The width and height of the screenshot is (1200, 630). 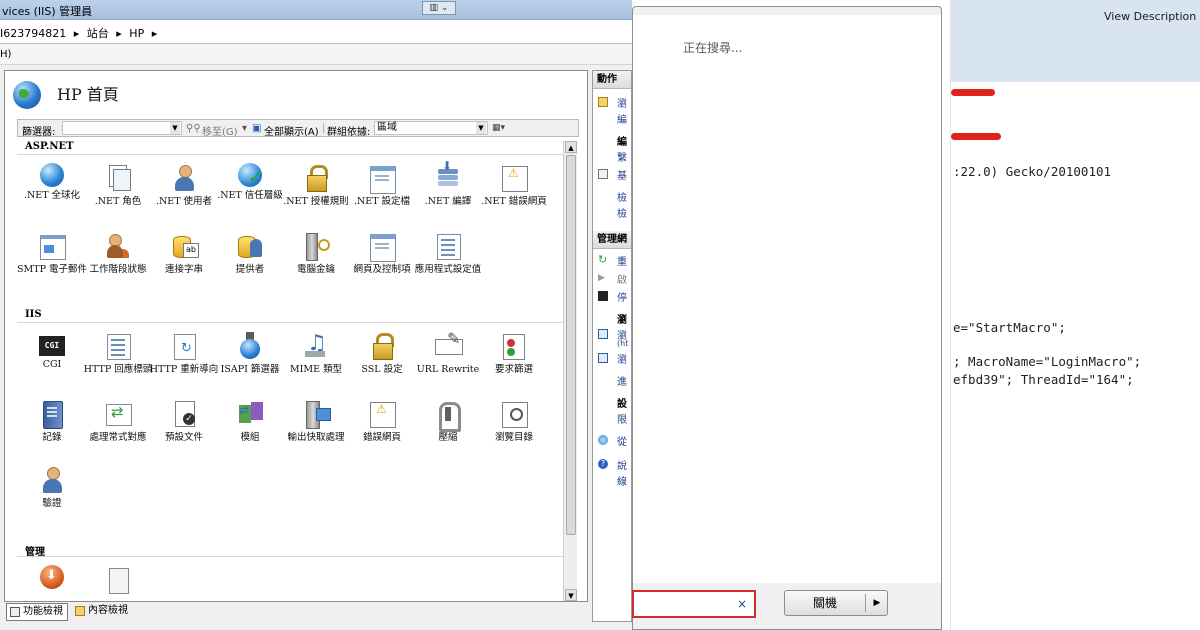 What do you see at coordinates (52, 421) in the screenshot?
I see `feature-logging: 記錄` at bounding box center [52, 421].